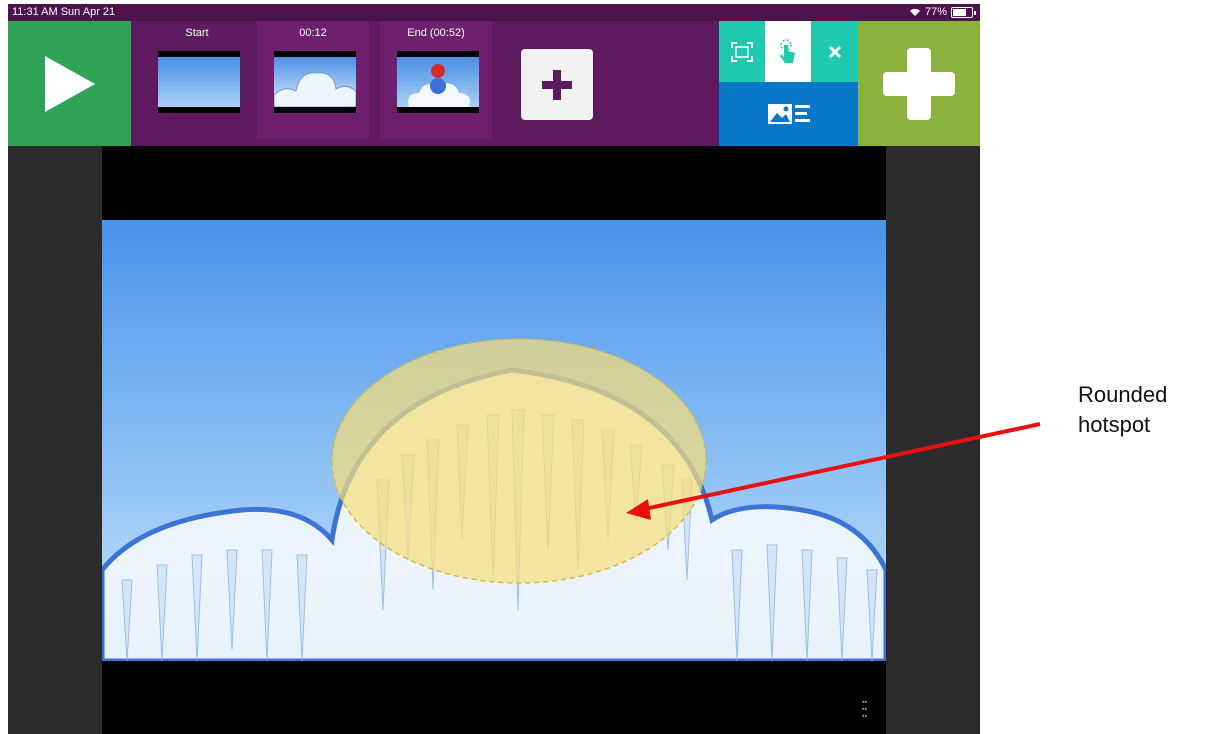  What do you see at coordinates (962, 12) in the screenshot?
I see `battery-icon` at bounding box center [962, 12].